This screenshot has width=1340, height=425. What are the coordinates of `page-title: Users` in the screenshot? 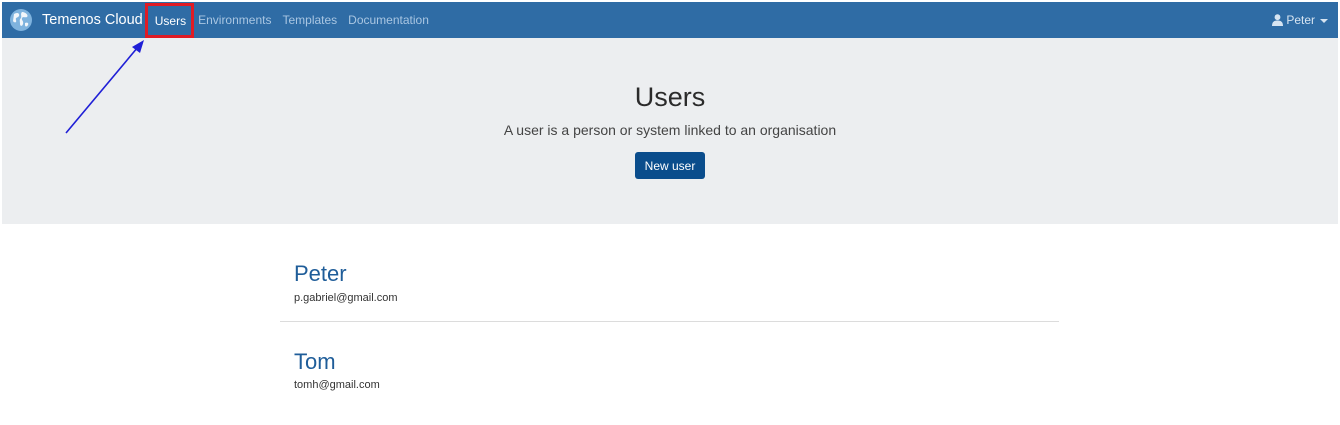 It's located at (670, 97).